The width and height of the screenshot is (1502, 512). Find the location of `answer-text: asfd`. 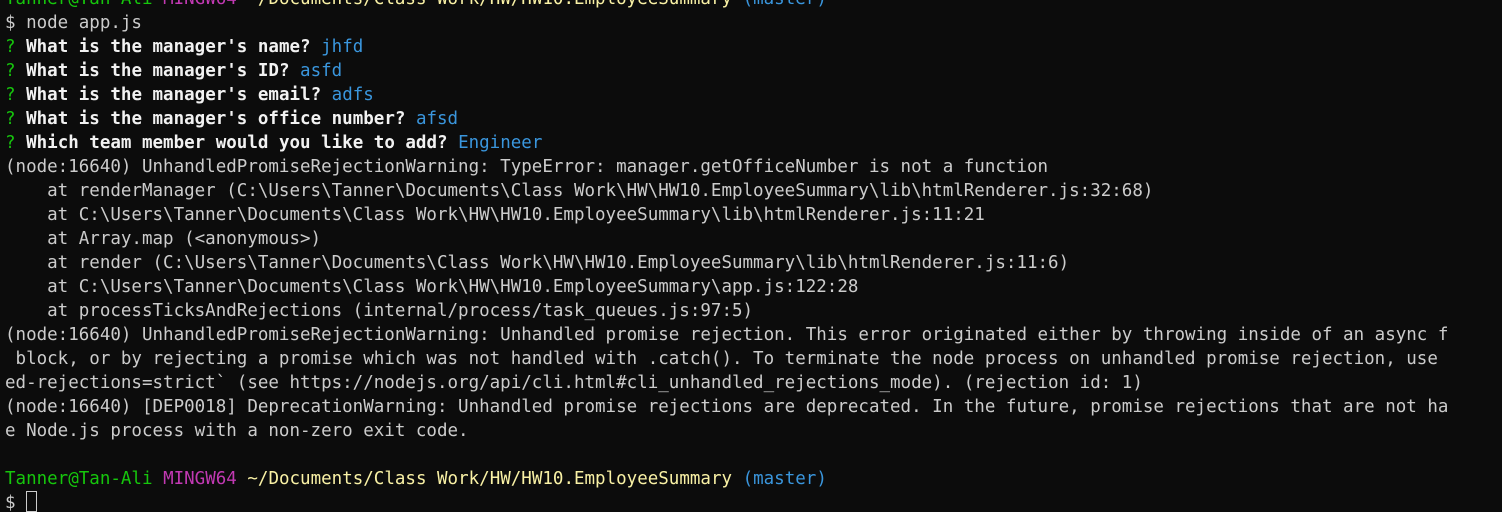

answer-text: asfd is located at coordinates (321, 71).